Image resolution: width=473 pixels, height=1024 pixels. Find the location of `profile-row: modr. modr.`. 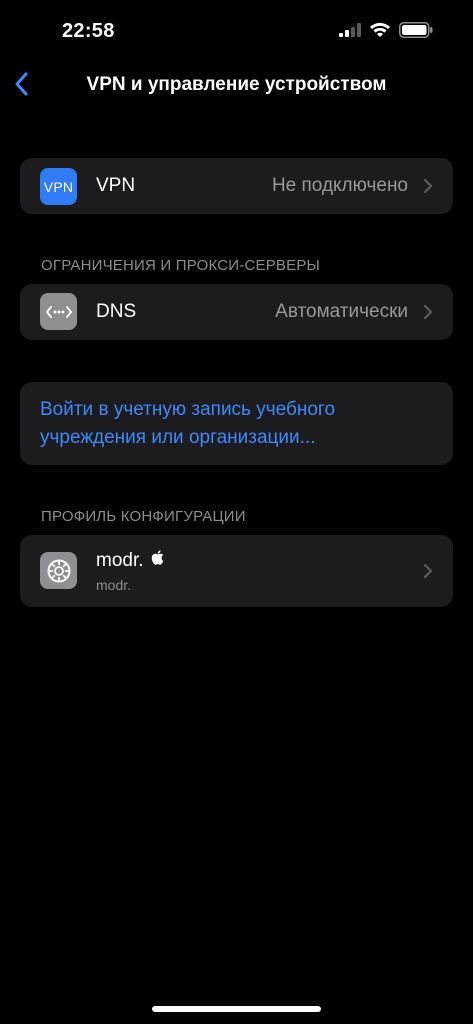

profile-row: modr. modr. is located at coordinates (236, 571).